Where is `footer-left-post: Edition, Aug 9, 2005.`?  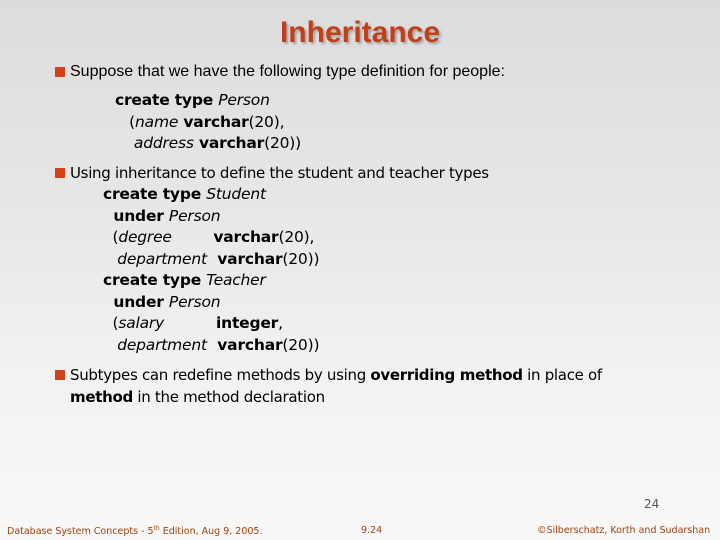 footer-left-post: Edition, Aug 9, 2005. is located at coordinates (211, 532).